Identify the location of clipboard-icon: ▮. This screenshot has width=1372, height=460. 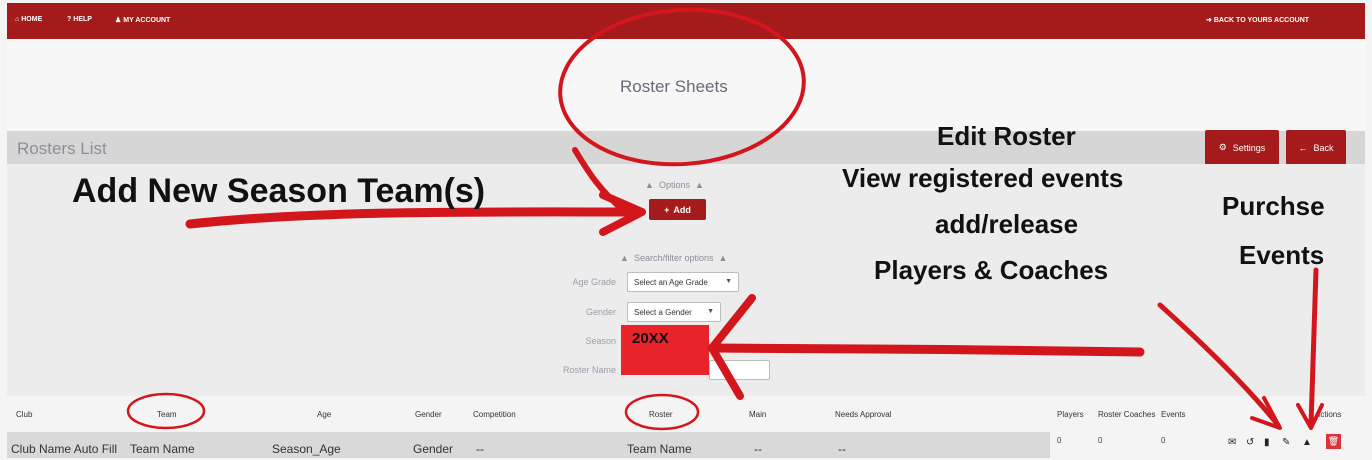
(1267, 442).